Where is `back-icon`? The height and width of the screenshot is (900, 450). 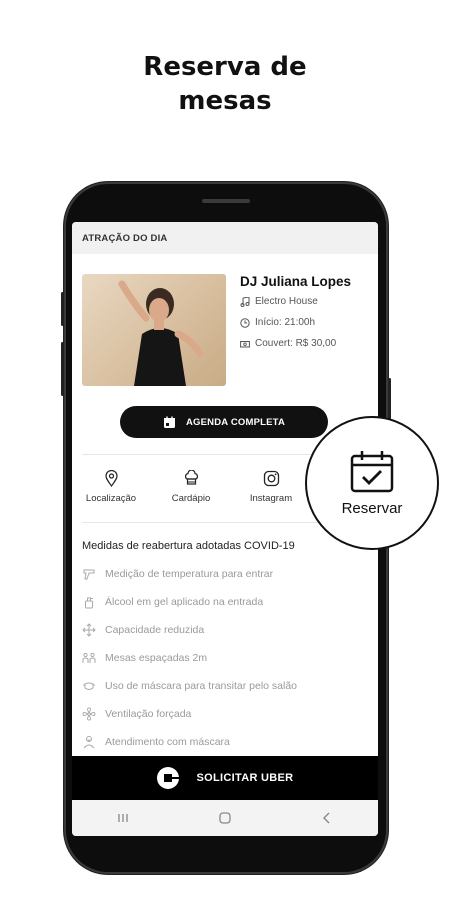 back-icon is located at coordinates (327, 818).